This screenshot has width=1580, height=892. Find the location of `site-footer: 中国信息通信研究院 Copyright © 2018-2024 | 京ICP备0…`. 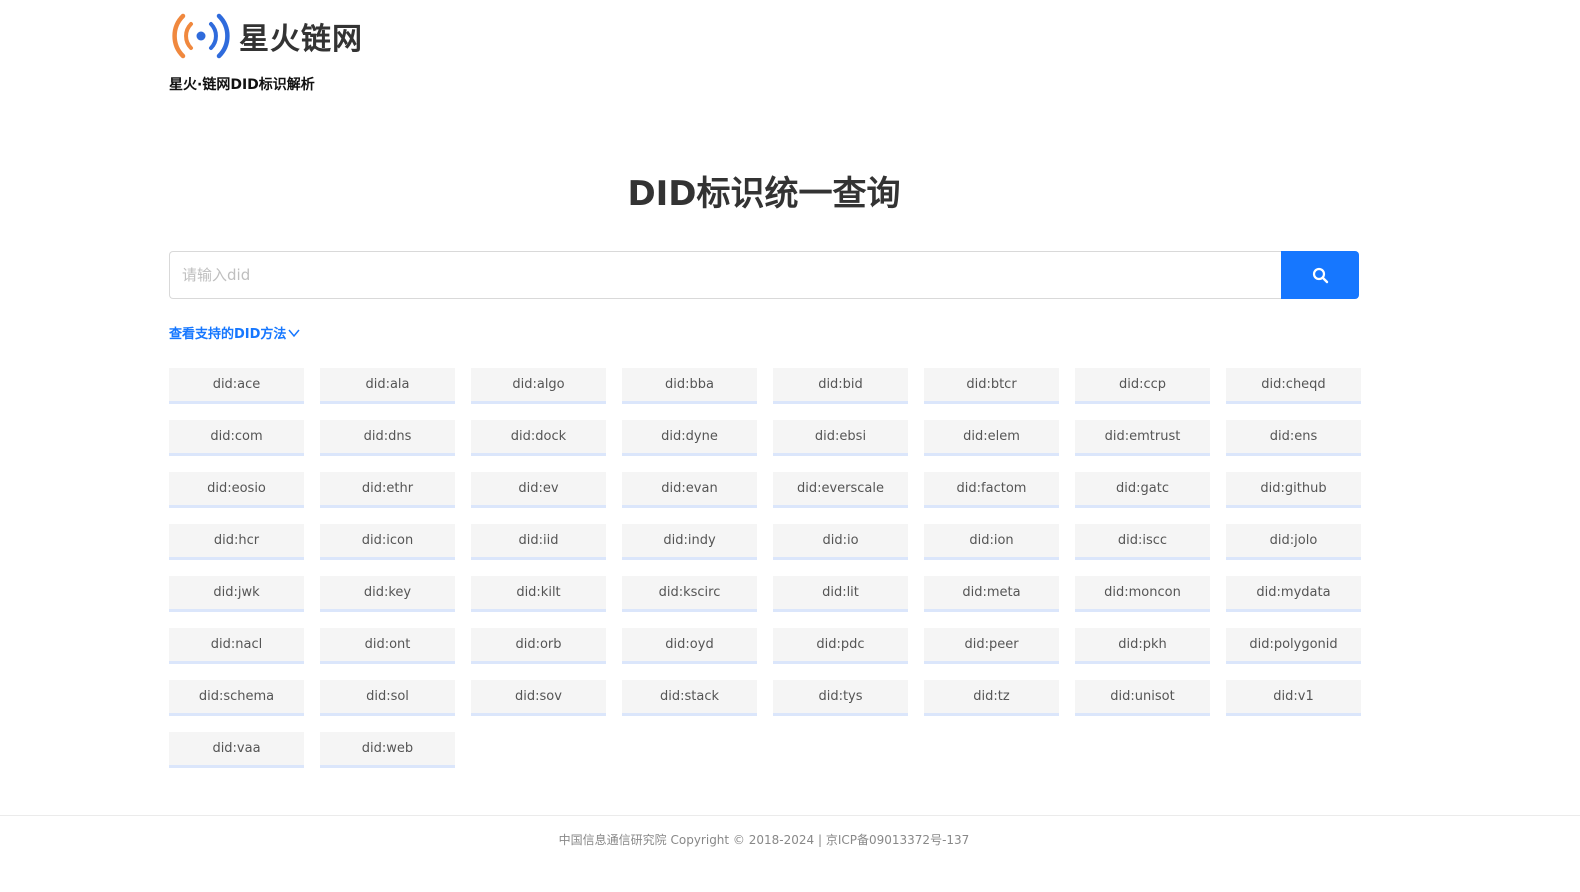

site-footer: 中国信息通信研究院 Copyright © 2018-2024 | 京ICP备0… is located at coordinates (764, 840).